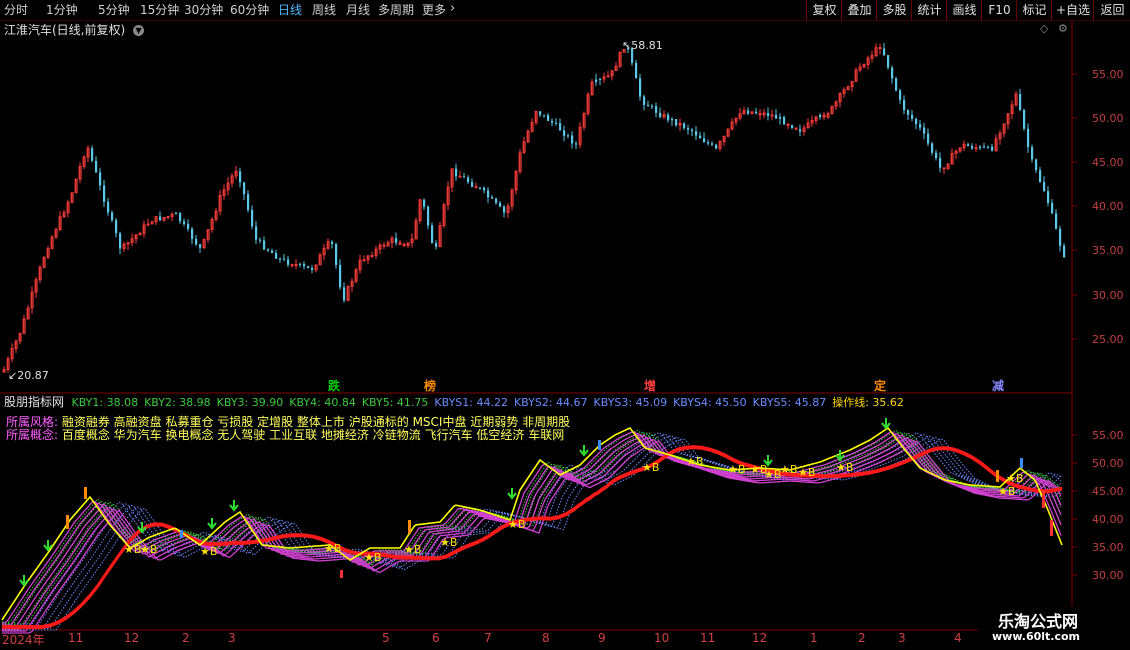 The image size is (1130, 650). I want to click on indicator-name: 股朋指标网, so click(34, 402).